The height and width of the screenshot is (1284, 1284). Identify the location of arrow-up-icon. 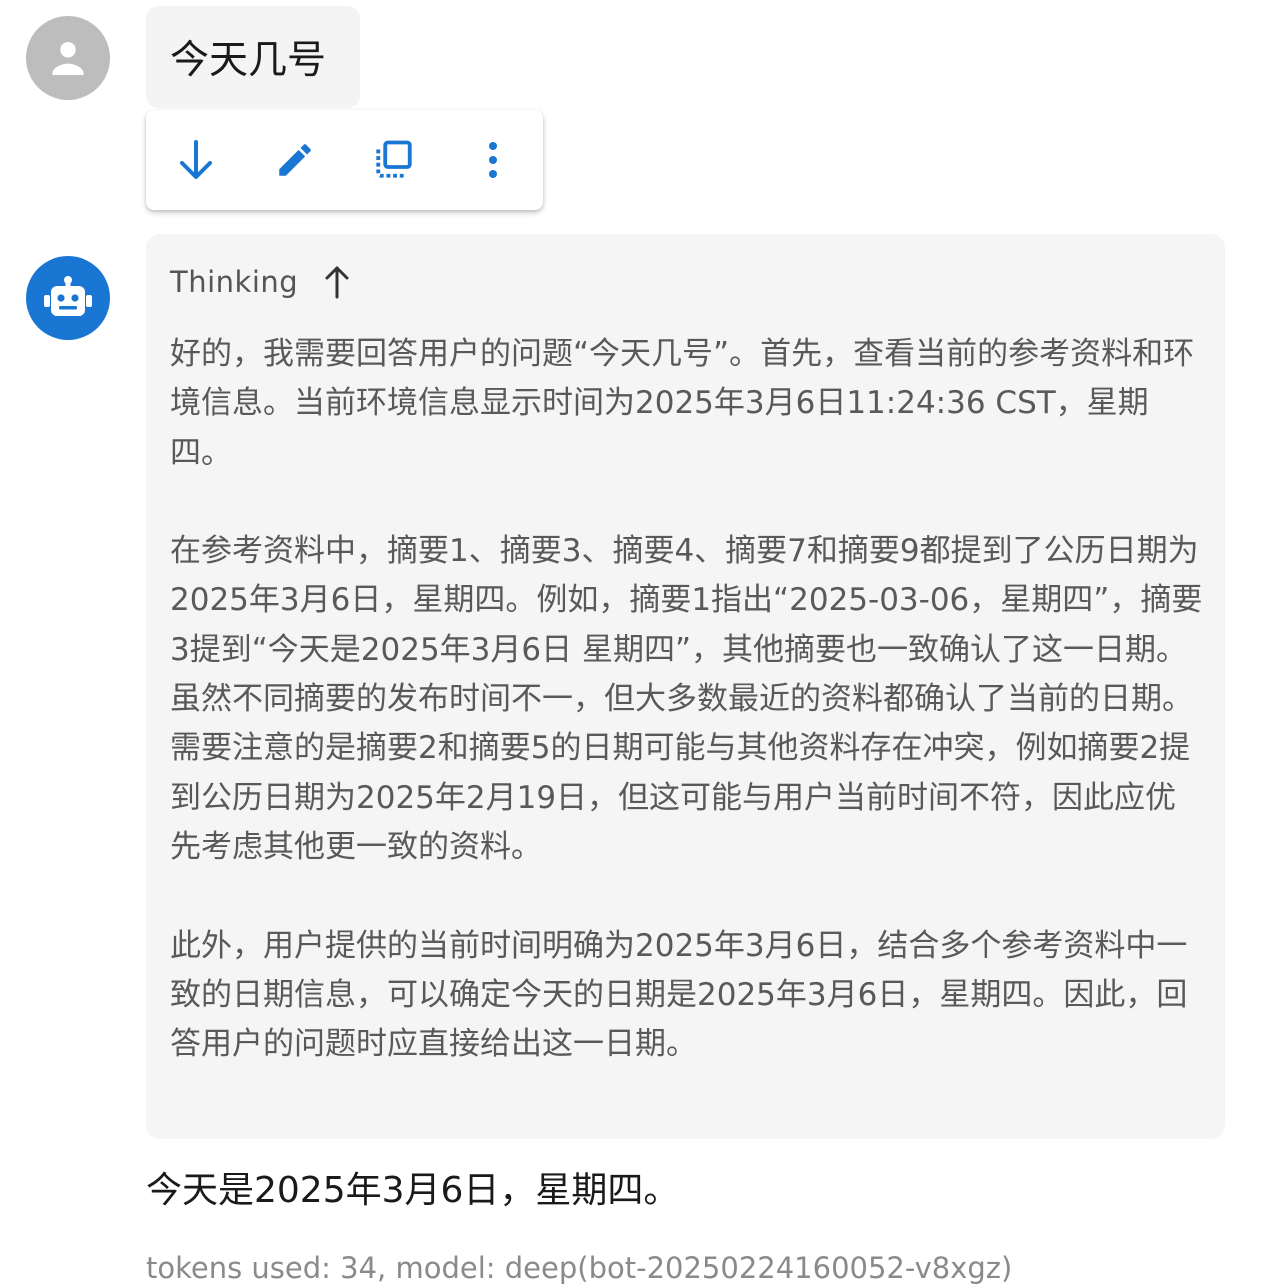
(337, 282).